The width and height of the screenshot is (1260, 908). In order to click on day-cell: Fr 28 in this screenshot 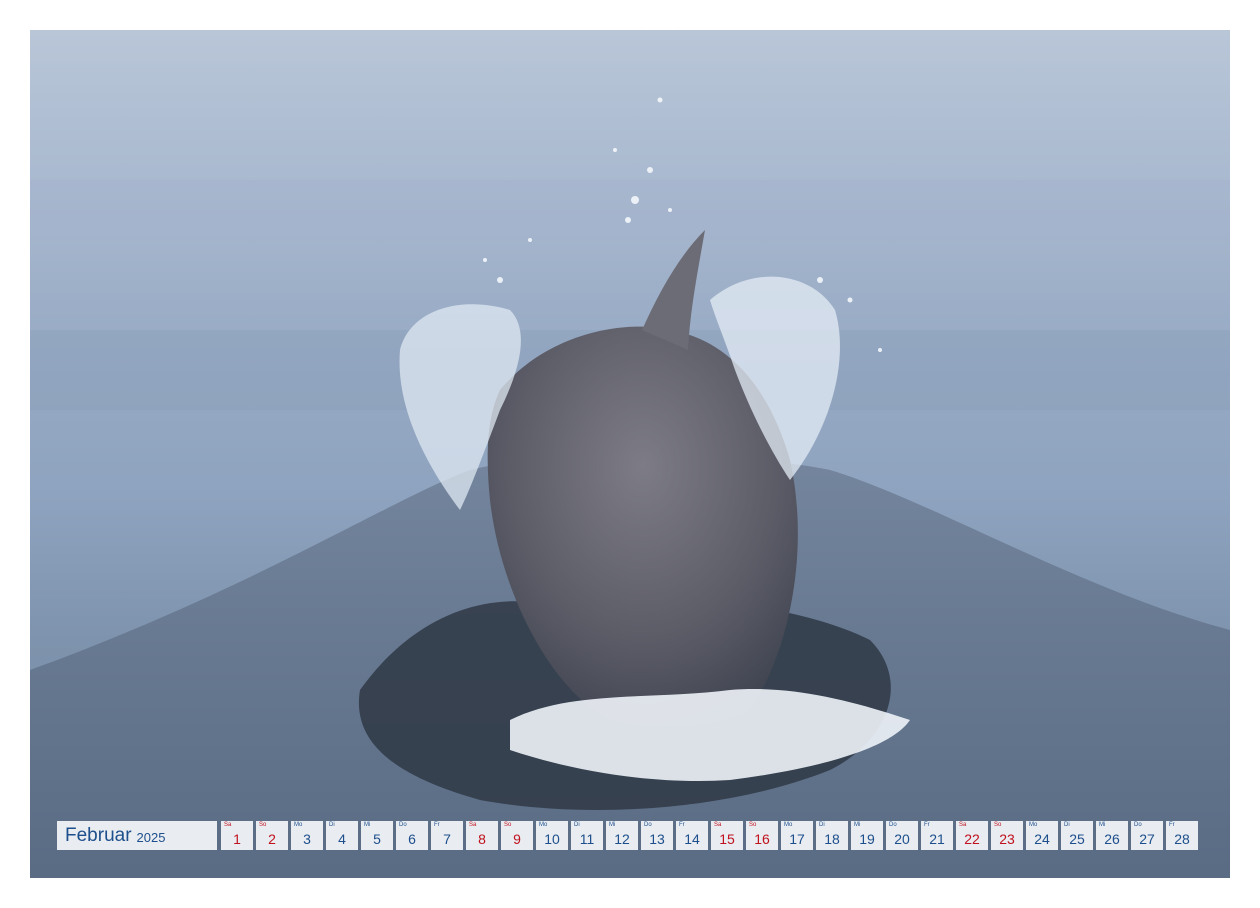, I will do `click(1182, 835)`.